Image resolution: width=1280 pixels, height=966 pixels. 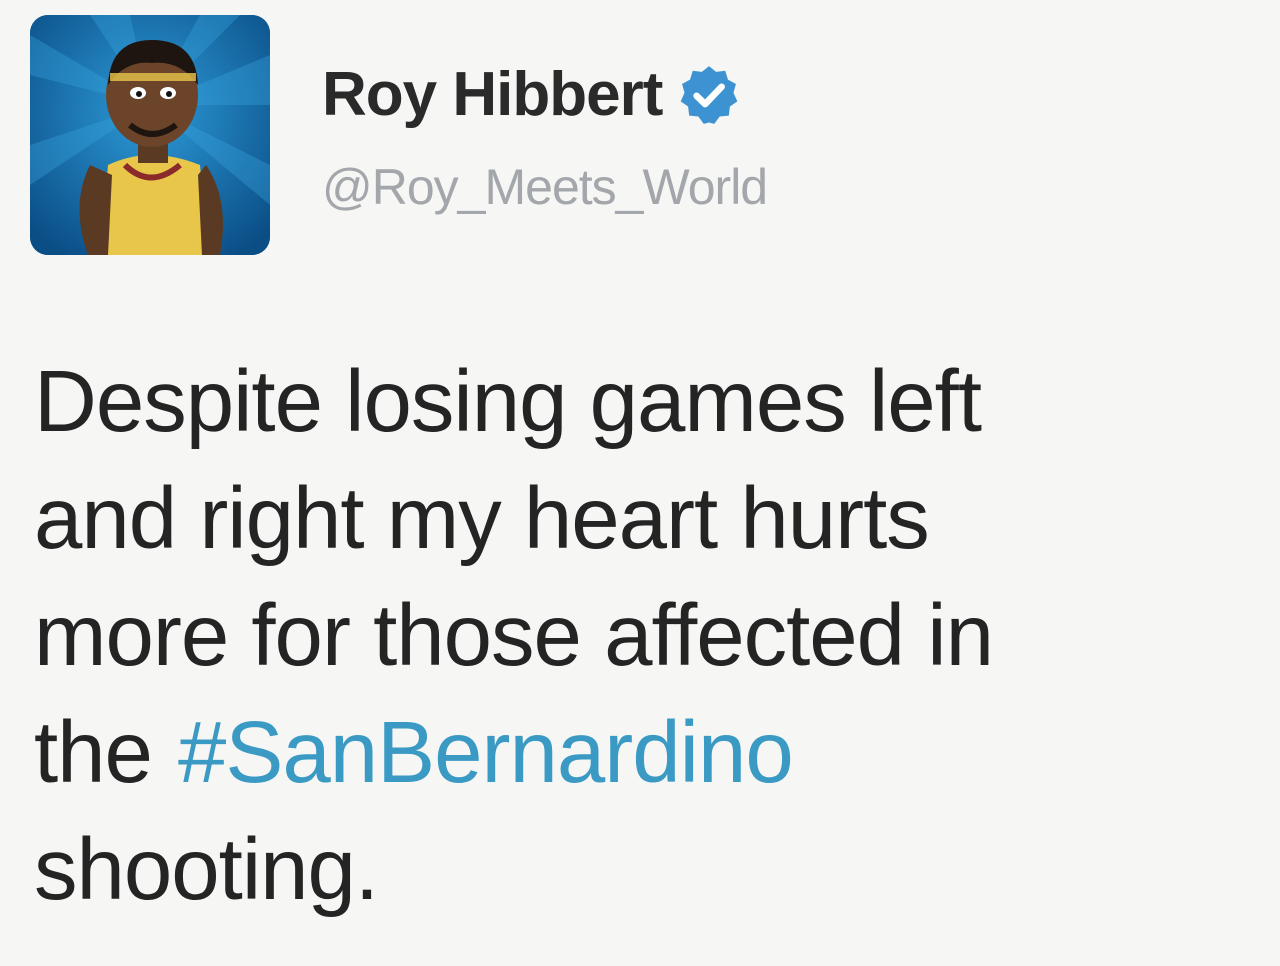 I want to click on cartoon-player-icon, so click(x=150, y=135).